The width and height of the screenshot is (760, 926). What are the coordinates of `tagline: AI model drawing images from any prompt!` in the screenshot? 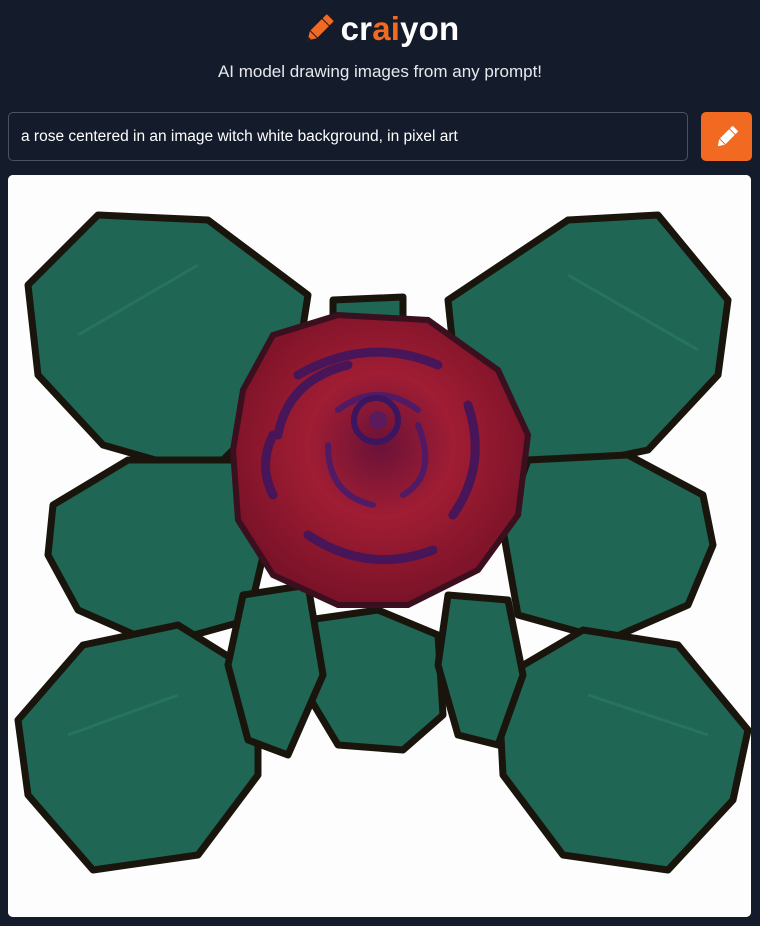 It's located at (380, 71).